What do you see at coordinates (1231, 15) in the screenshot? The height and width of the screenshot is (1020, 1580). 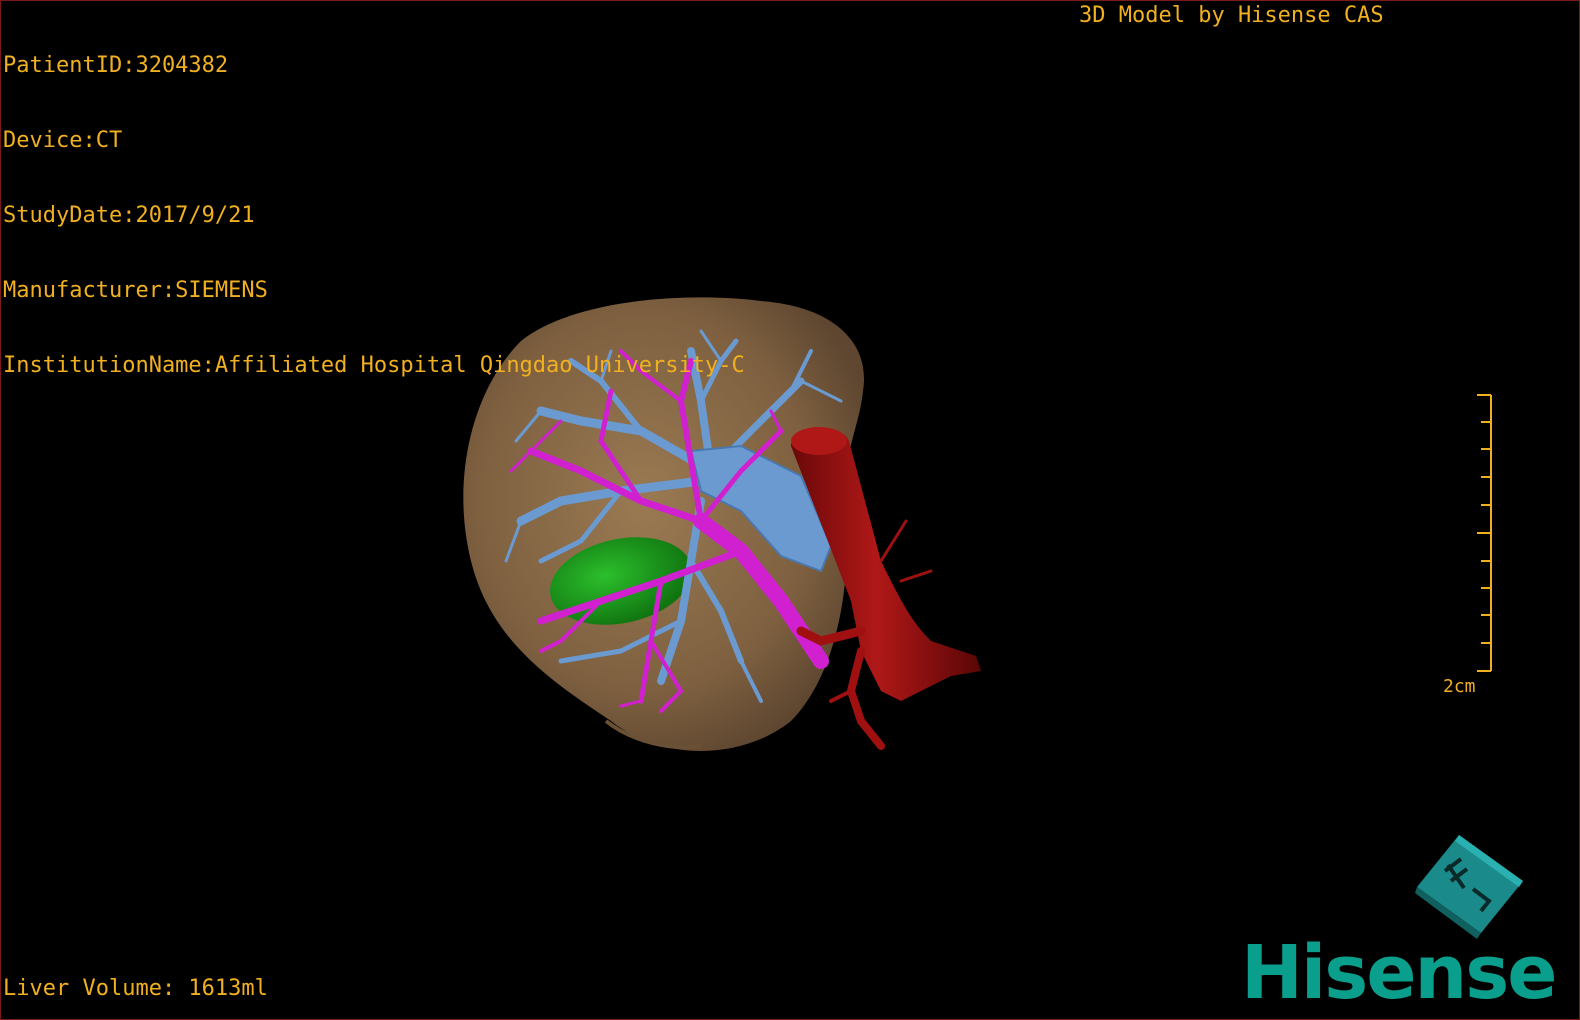 I see `model-credit: 3D Model by Hisense CAS` at bounding box center [1231, 15].